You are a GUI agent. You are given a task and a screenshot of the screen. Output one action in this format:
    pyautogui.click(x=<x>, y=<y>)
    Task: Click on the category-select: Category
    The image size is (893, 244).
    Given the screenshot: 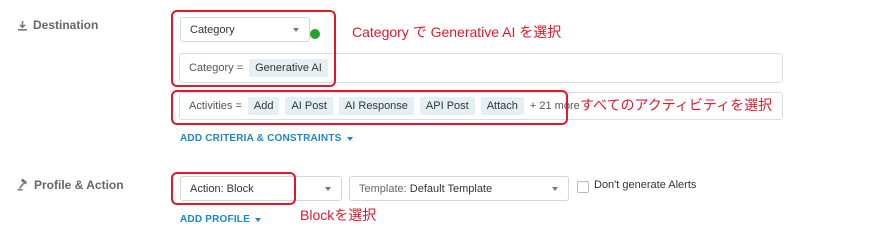 What is the action you would take?
    pyautogui.click(x=245, y=29)
    